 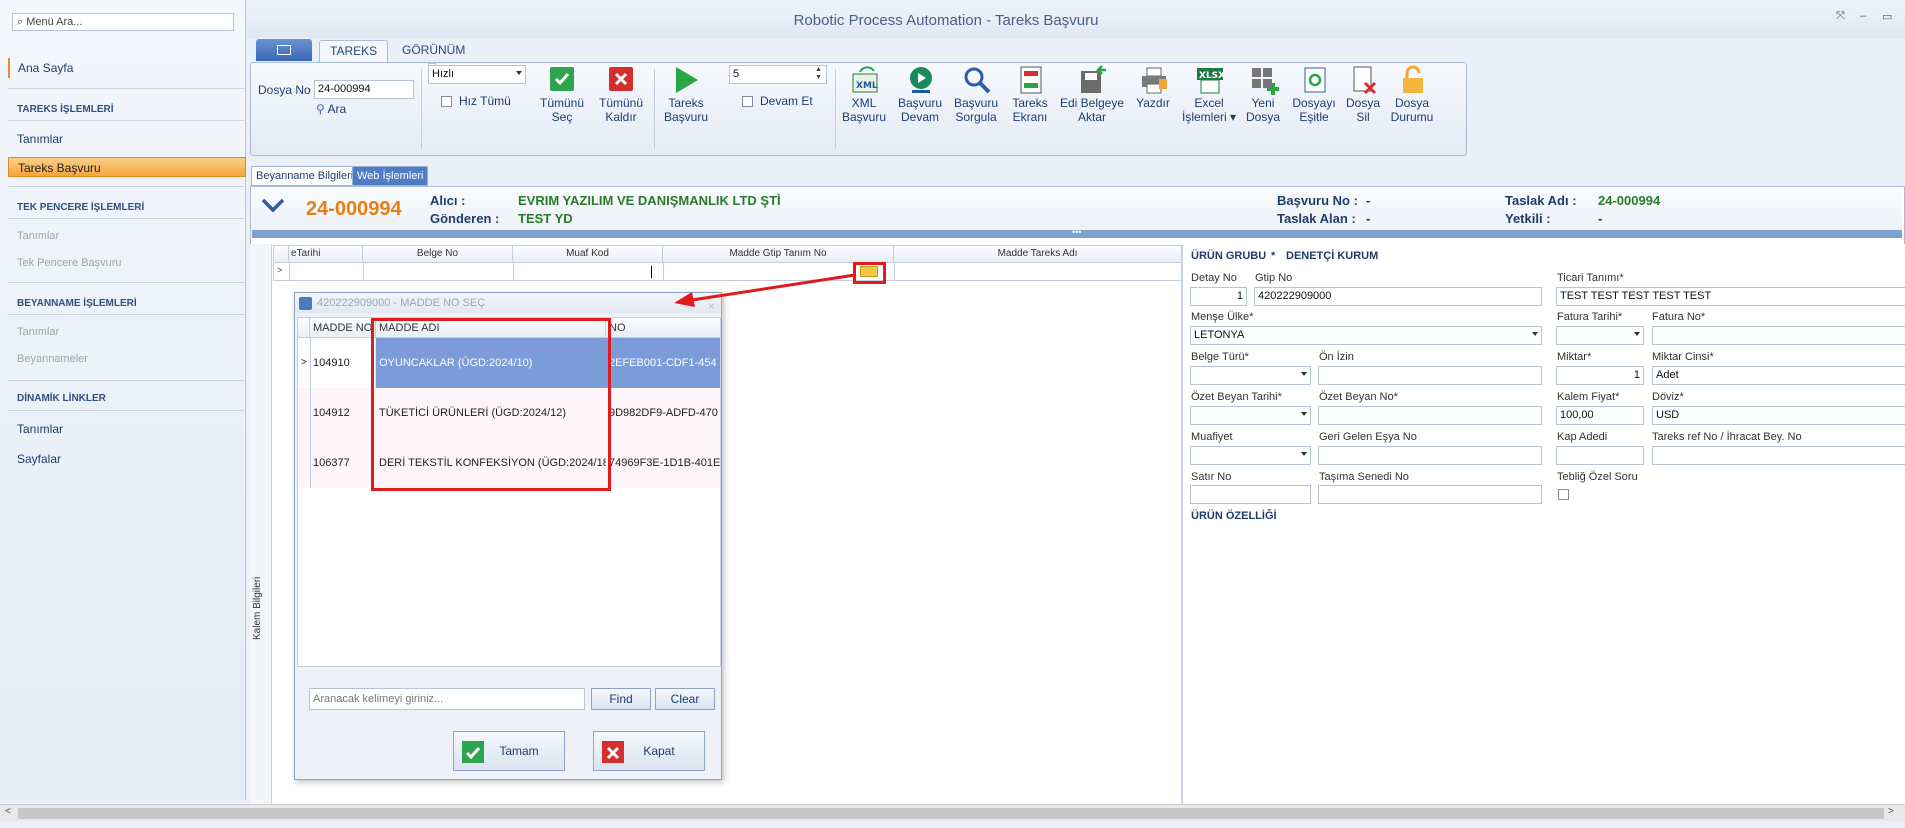 I want to click on sidebar-item-home: Ana Sayfa, so click(x=127, y=68).